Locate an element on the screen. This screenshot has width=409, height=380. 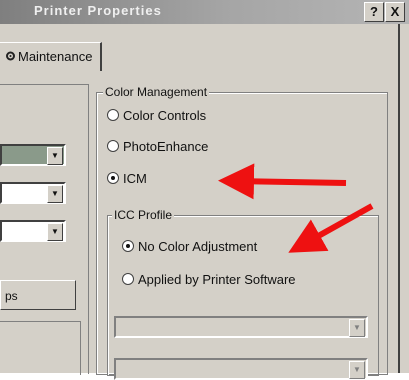
annotation-arrows is located at coordinates (296, 208).